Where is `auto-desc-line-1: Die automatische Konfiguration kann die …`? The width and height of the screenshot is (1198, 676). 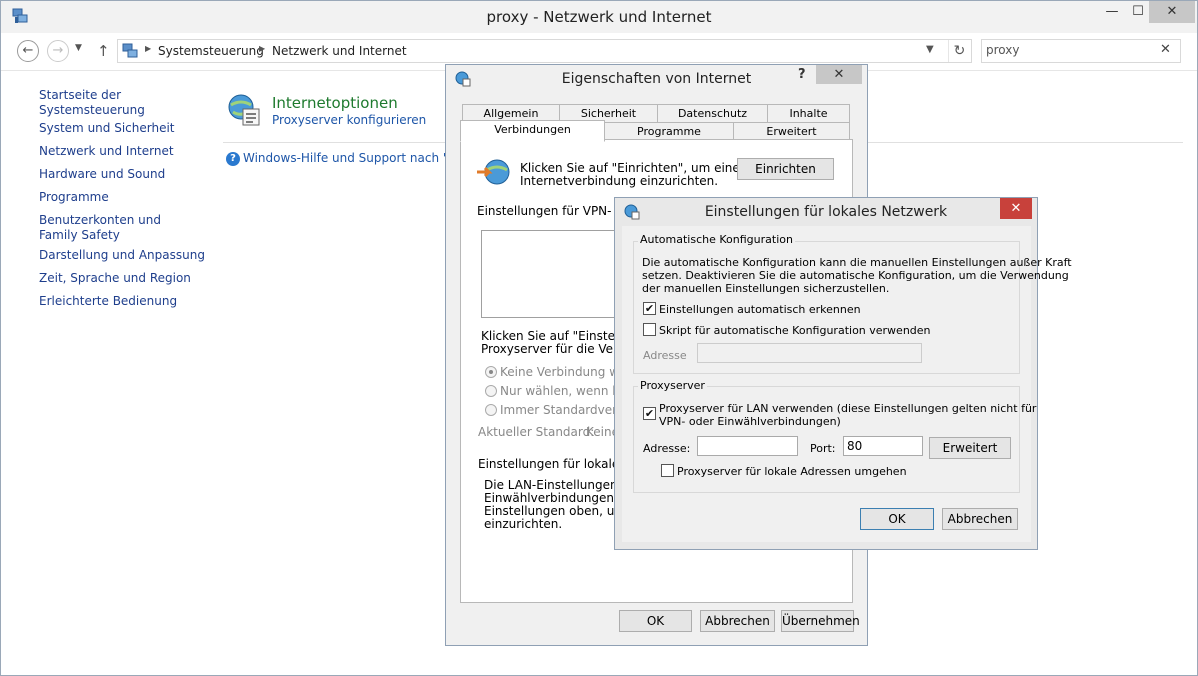
auto-desc-line-1: Die automatische Konfiguration kann die … is located at coordinates (857, 262).